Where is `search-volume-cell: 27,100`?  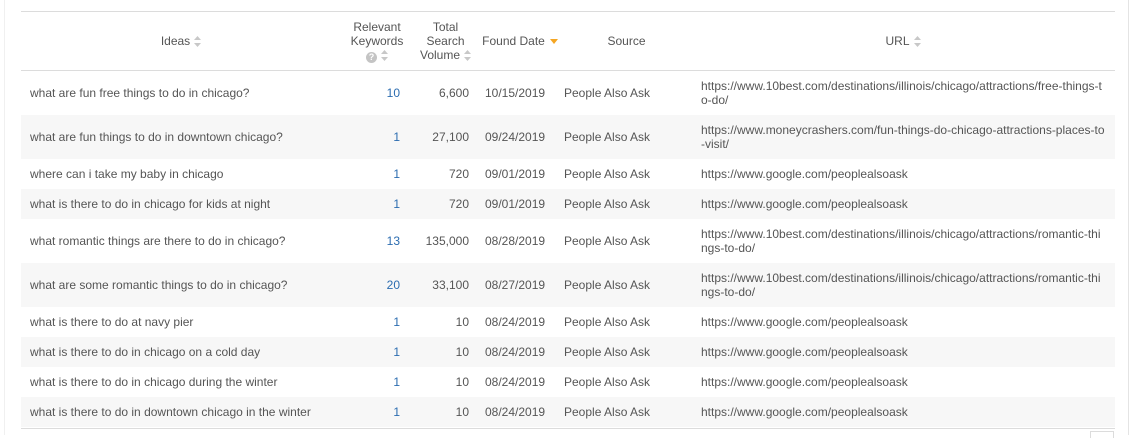
search-volume-cell: 27,100 is located at coordinates (445, 137).